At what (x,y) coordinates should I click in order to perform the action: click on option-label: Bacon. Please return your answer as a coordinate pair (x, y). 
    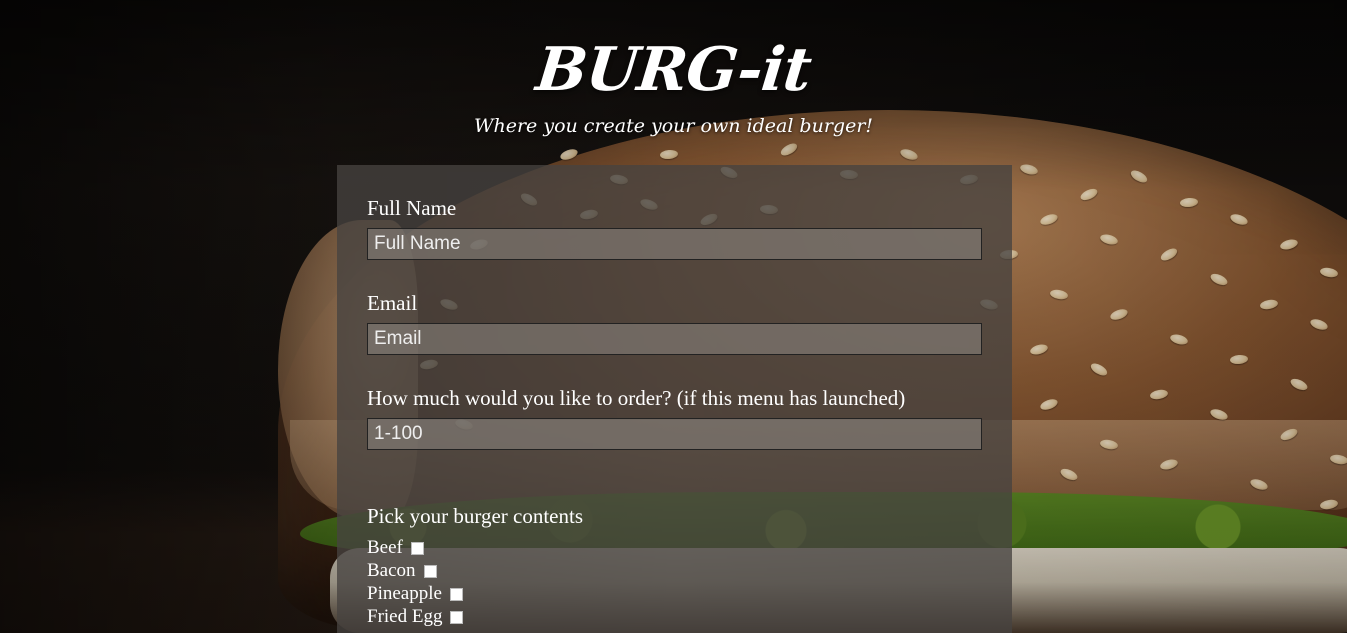
    Looking at the image, I should click on (391, 570).